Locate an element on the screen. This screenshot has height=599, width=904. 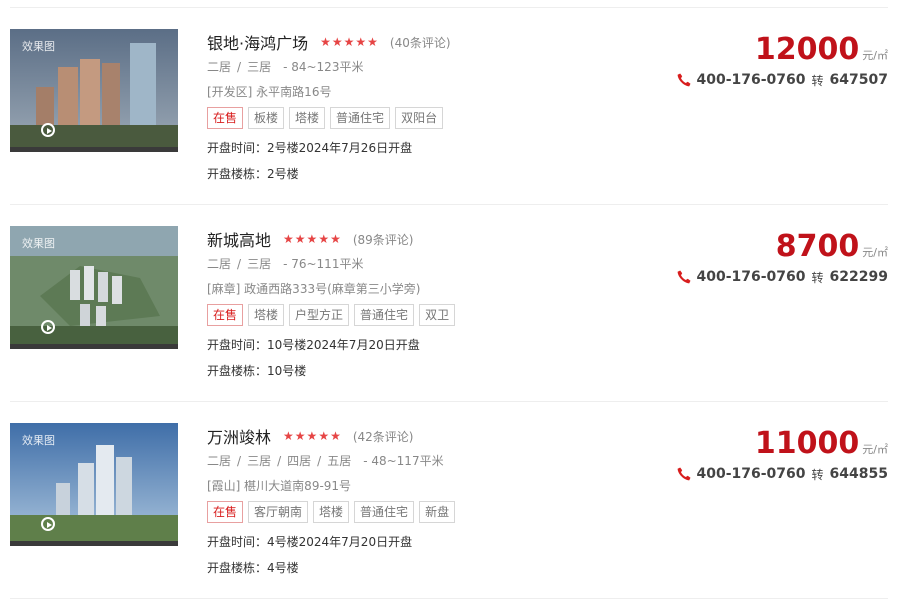
phone-row: 400-176-0760 转 647507 is located at coordinates (782, 80).